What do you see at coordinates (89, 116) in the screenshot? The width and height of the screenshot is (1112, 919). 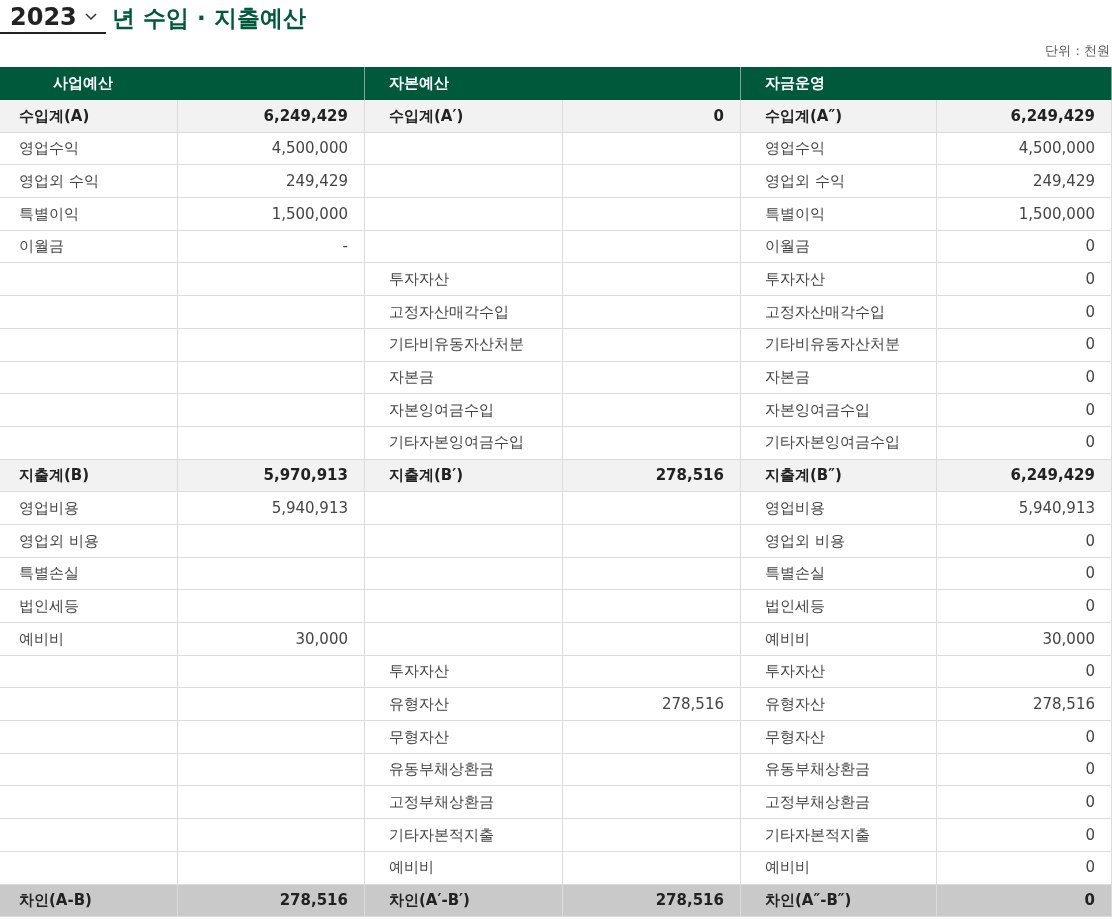 I see `row-label: 수입계(A)` at bounding box center [89, 116].